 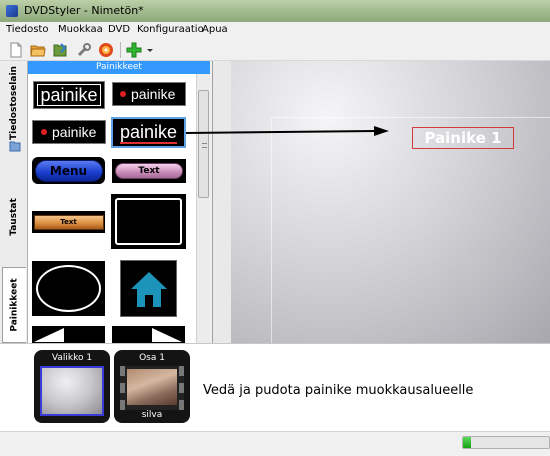 I want to click on side-tab-strip: Tiedostoselain Taustat Painikkeet, so click(x=14, y=202).